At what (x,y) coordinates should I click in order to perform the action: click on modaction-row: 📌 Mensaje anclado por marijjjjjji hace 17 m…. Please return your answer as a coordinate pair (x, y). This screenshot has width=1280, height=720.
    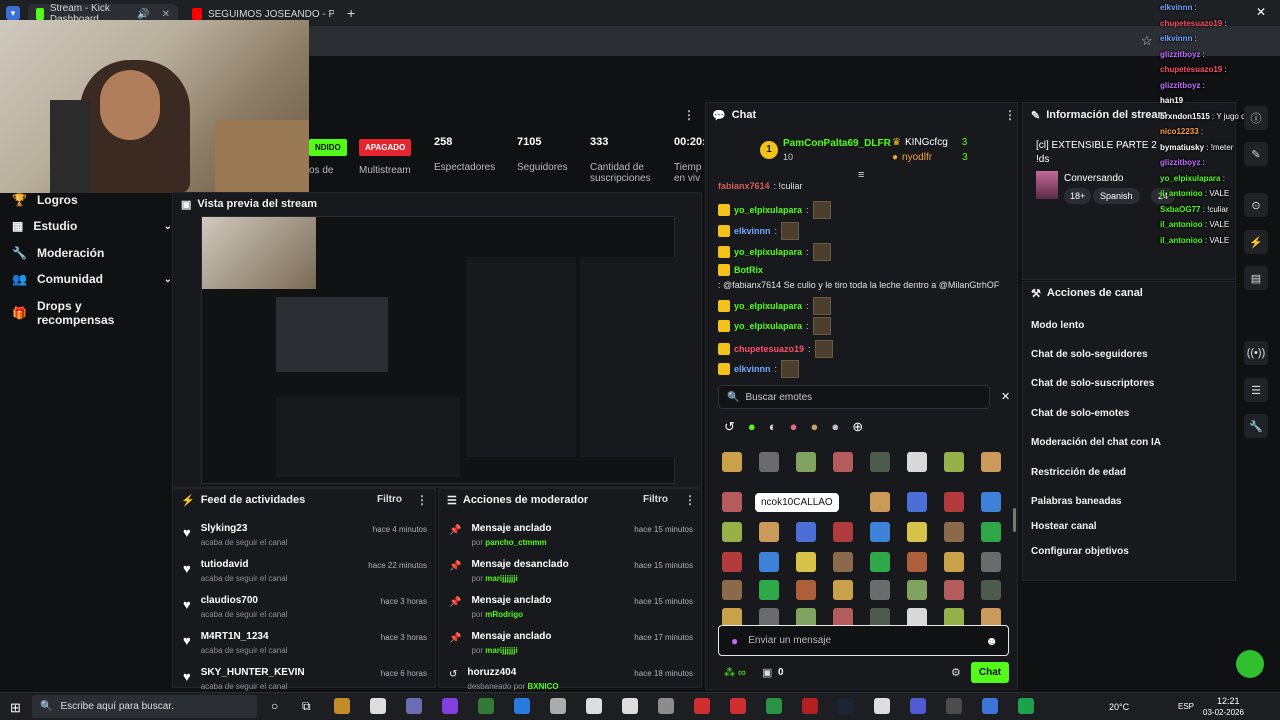
    Looking at the image, I should click on (571, 649).